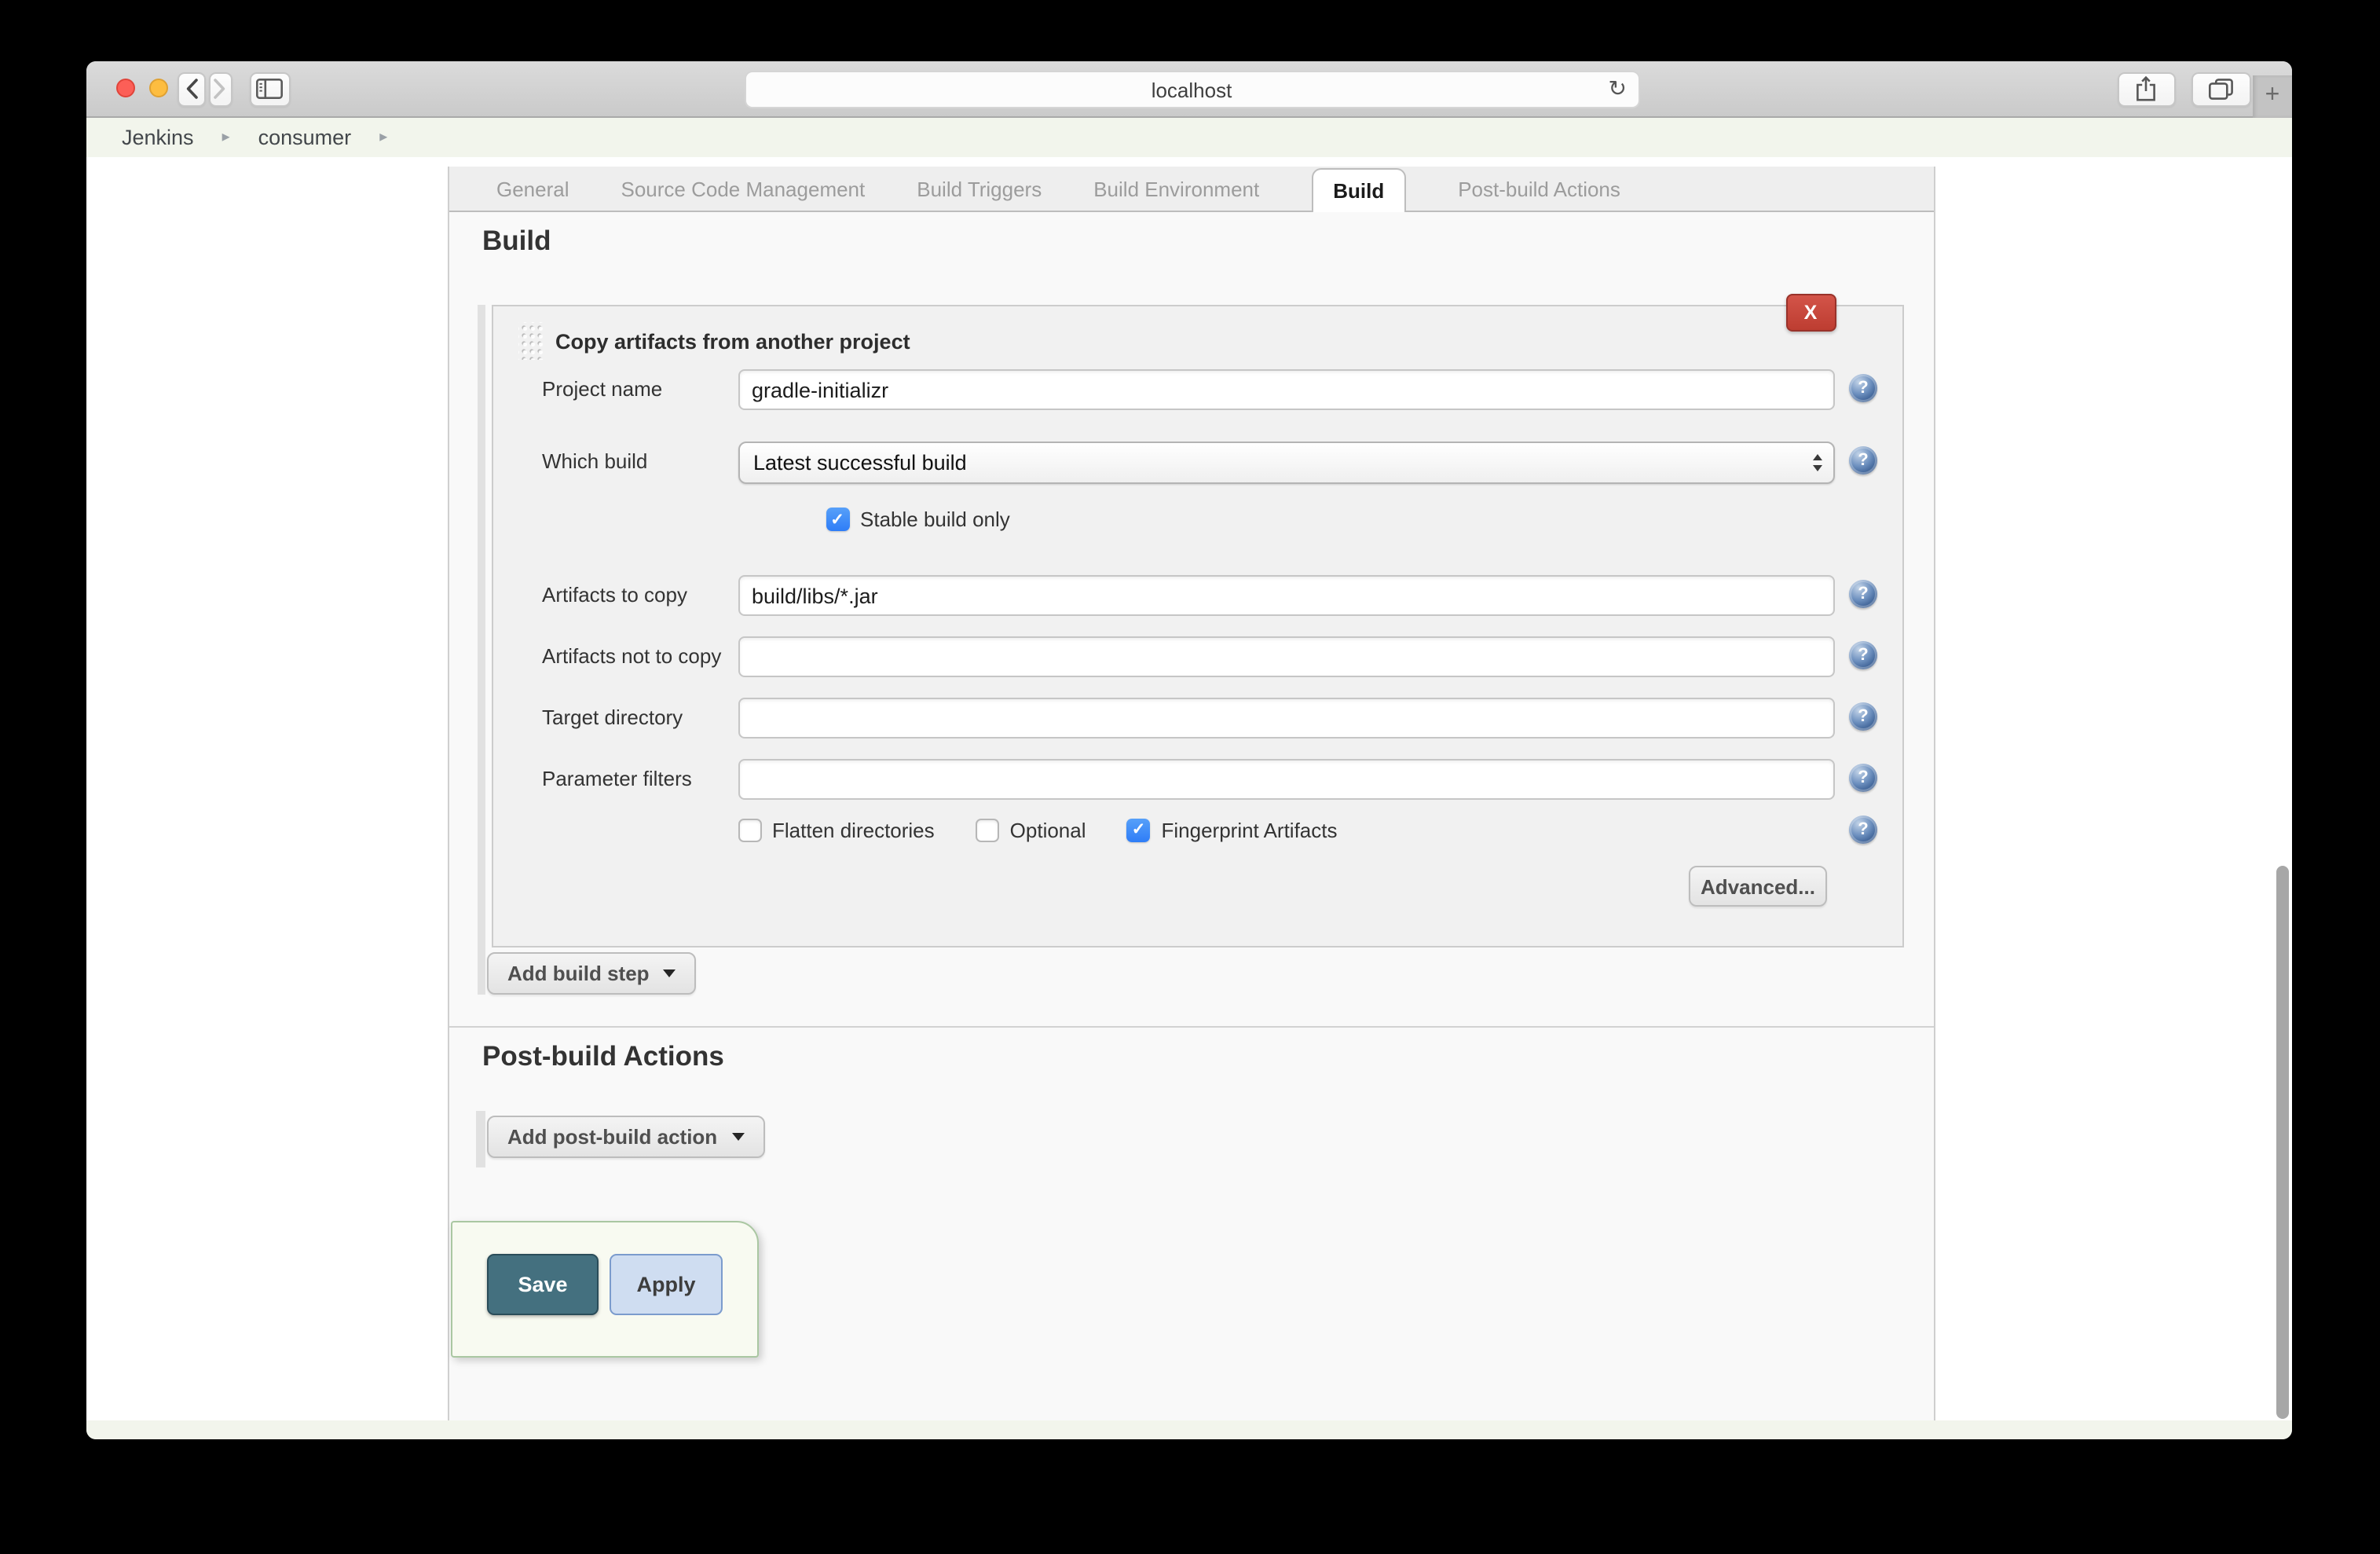 This screenshot has height=1554, width=2380. I want to click on add-post-build-action-button: Add post-build action, so click(626, 1137).